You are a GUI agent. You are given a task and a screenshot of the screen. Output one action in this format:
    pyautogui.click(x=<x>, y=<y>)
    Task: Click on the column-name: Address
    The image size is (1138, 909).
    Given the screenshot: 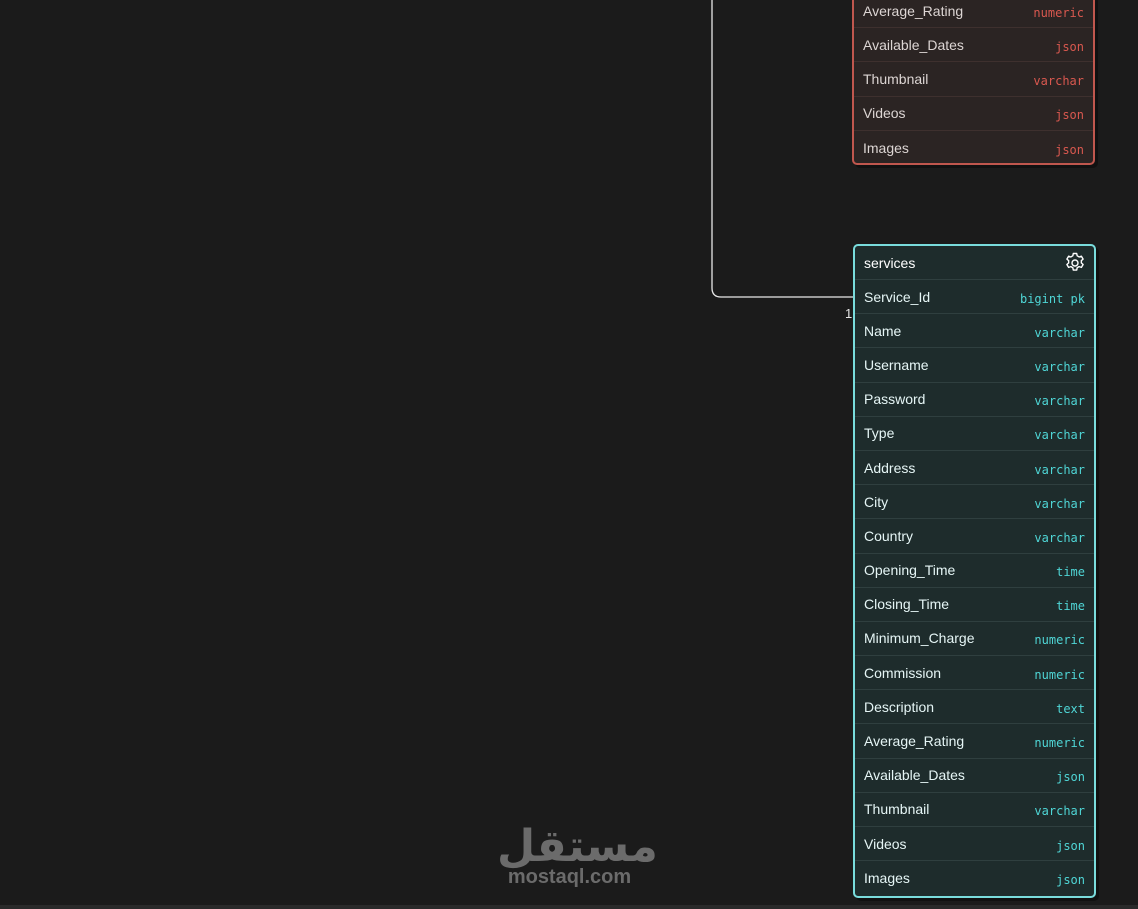 What is the action you would take?
    pyautogui.click(x=890, y=467)
    